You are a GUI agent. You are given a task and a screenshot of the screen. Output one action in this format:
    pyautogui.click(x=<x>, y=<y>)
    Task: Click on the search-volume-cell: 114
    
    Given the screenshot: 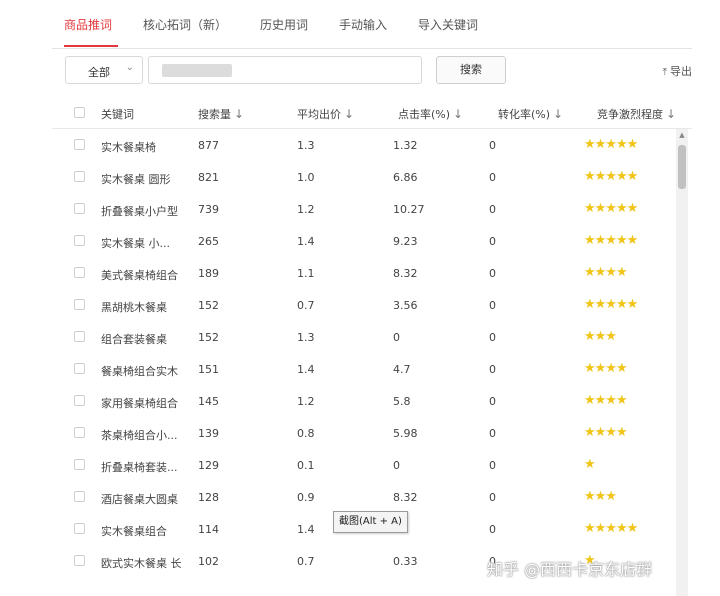 What is the action you would take?
    pyautogui.click(x=208, y=529)
    